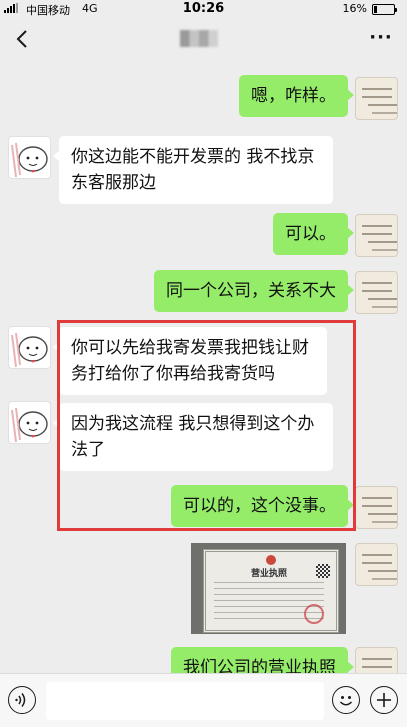 This screenshot has width=407, height=727. I want to click on message-bubble-outgoing: 嗯，咋样。, so click(296, 96).